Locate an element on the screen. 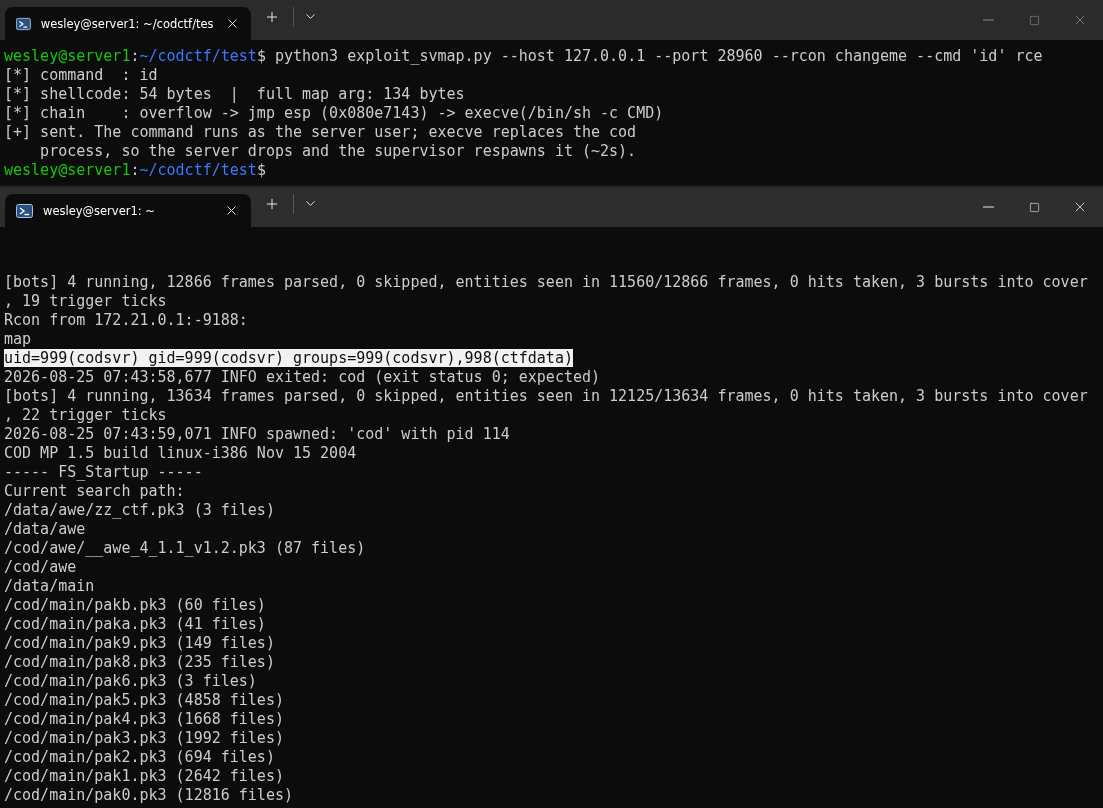 The height and width of the screenshot is (808, 1103). output-line: 2026-08-25 07:43:59,071 INFO spawned: 'cod' with pid 114 is located at coordinates (257, 434).